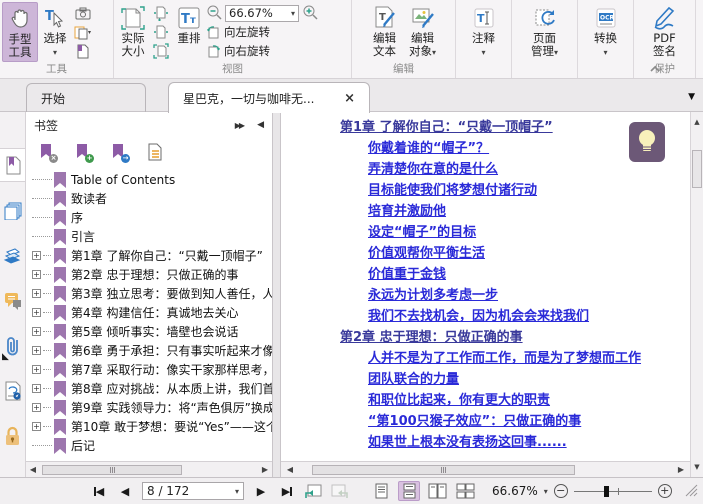 The height and width of the screenshot is (504, 703). What do you see at coordinates (152, 274) in the screenshot?
I see `bookmark-item: + 第2章 忠于理想：只做正确的事` at bounding box center [152, 274].